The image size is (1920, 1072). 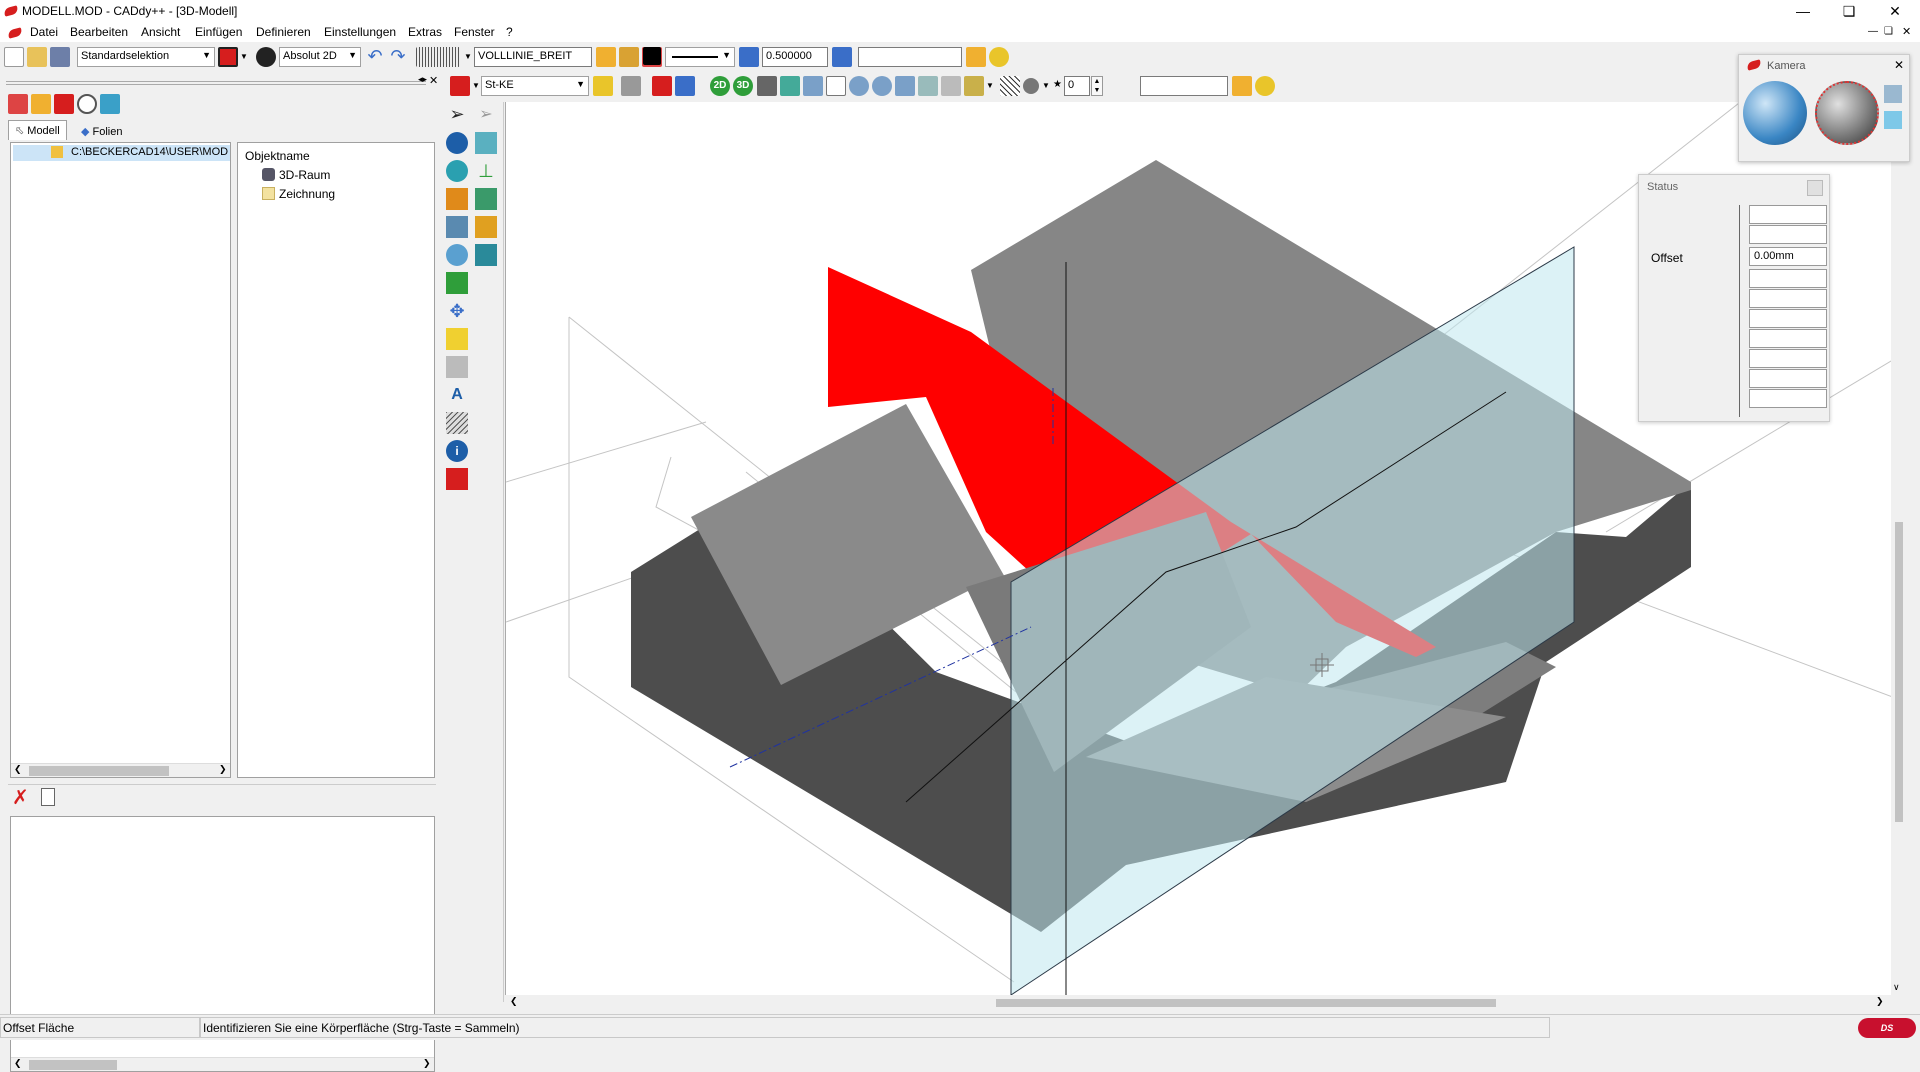 I want to click on mdi-minimize-button: —, so click(x=1873, y=31).